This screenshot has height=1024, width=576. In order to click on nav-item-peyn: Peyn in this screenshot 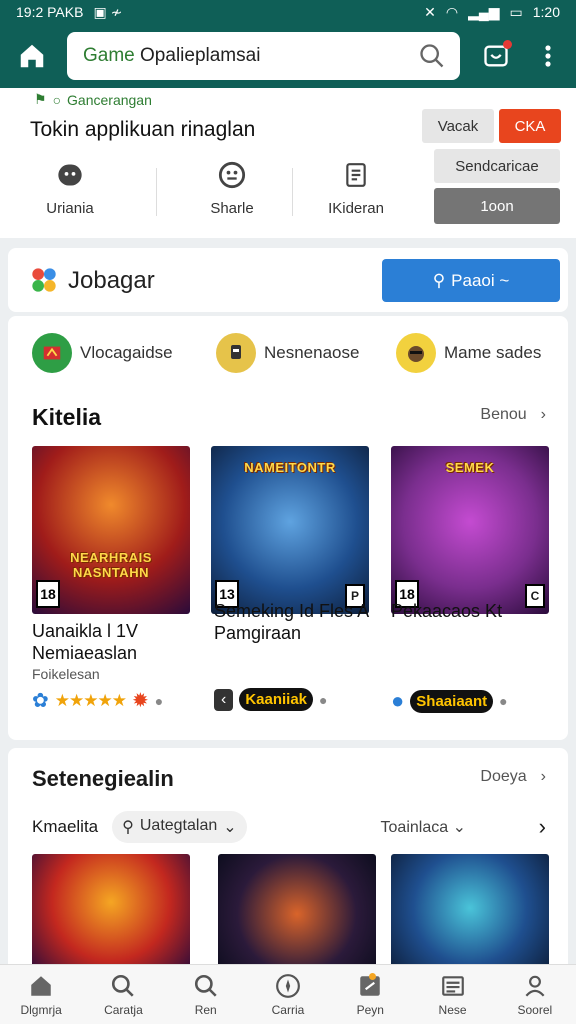, I will do `click(370, 994)`.